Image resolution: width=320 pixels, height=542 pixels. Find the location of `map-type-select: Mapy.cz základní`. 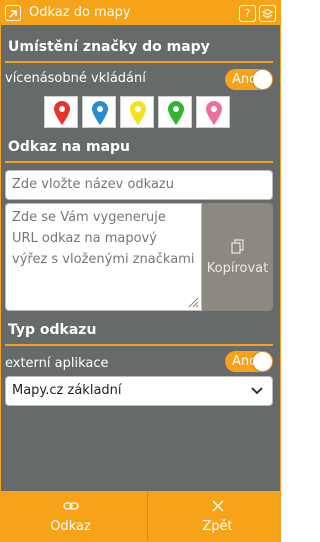

map-type-select: Mapy.cz základní is located at coordinates (139, 391).